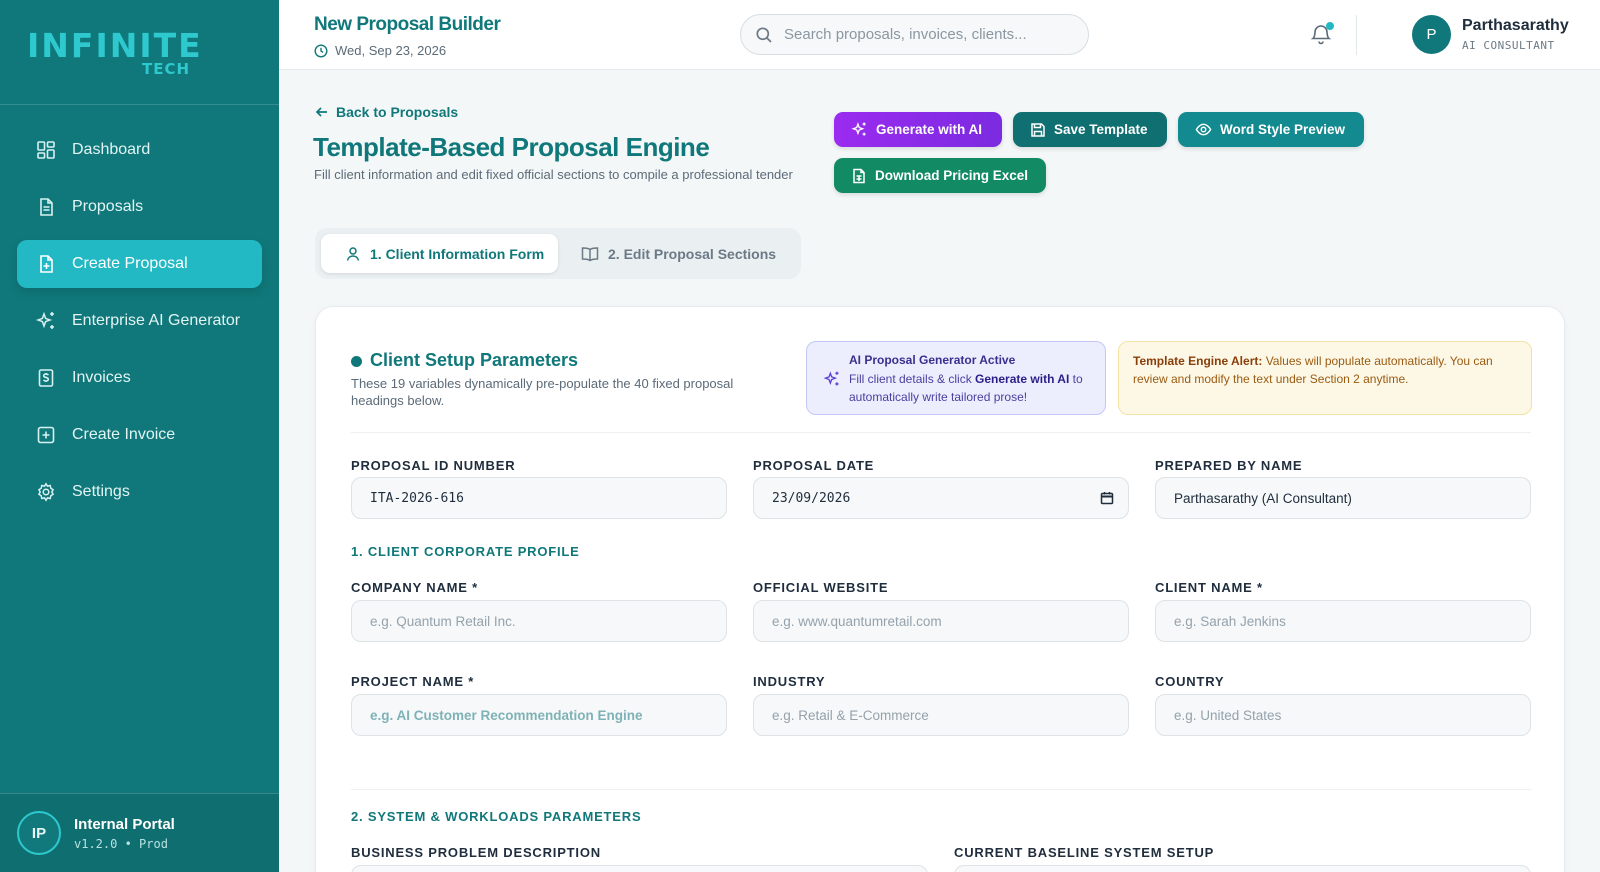  I want to click on clock-icon, so click(321, 50).